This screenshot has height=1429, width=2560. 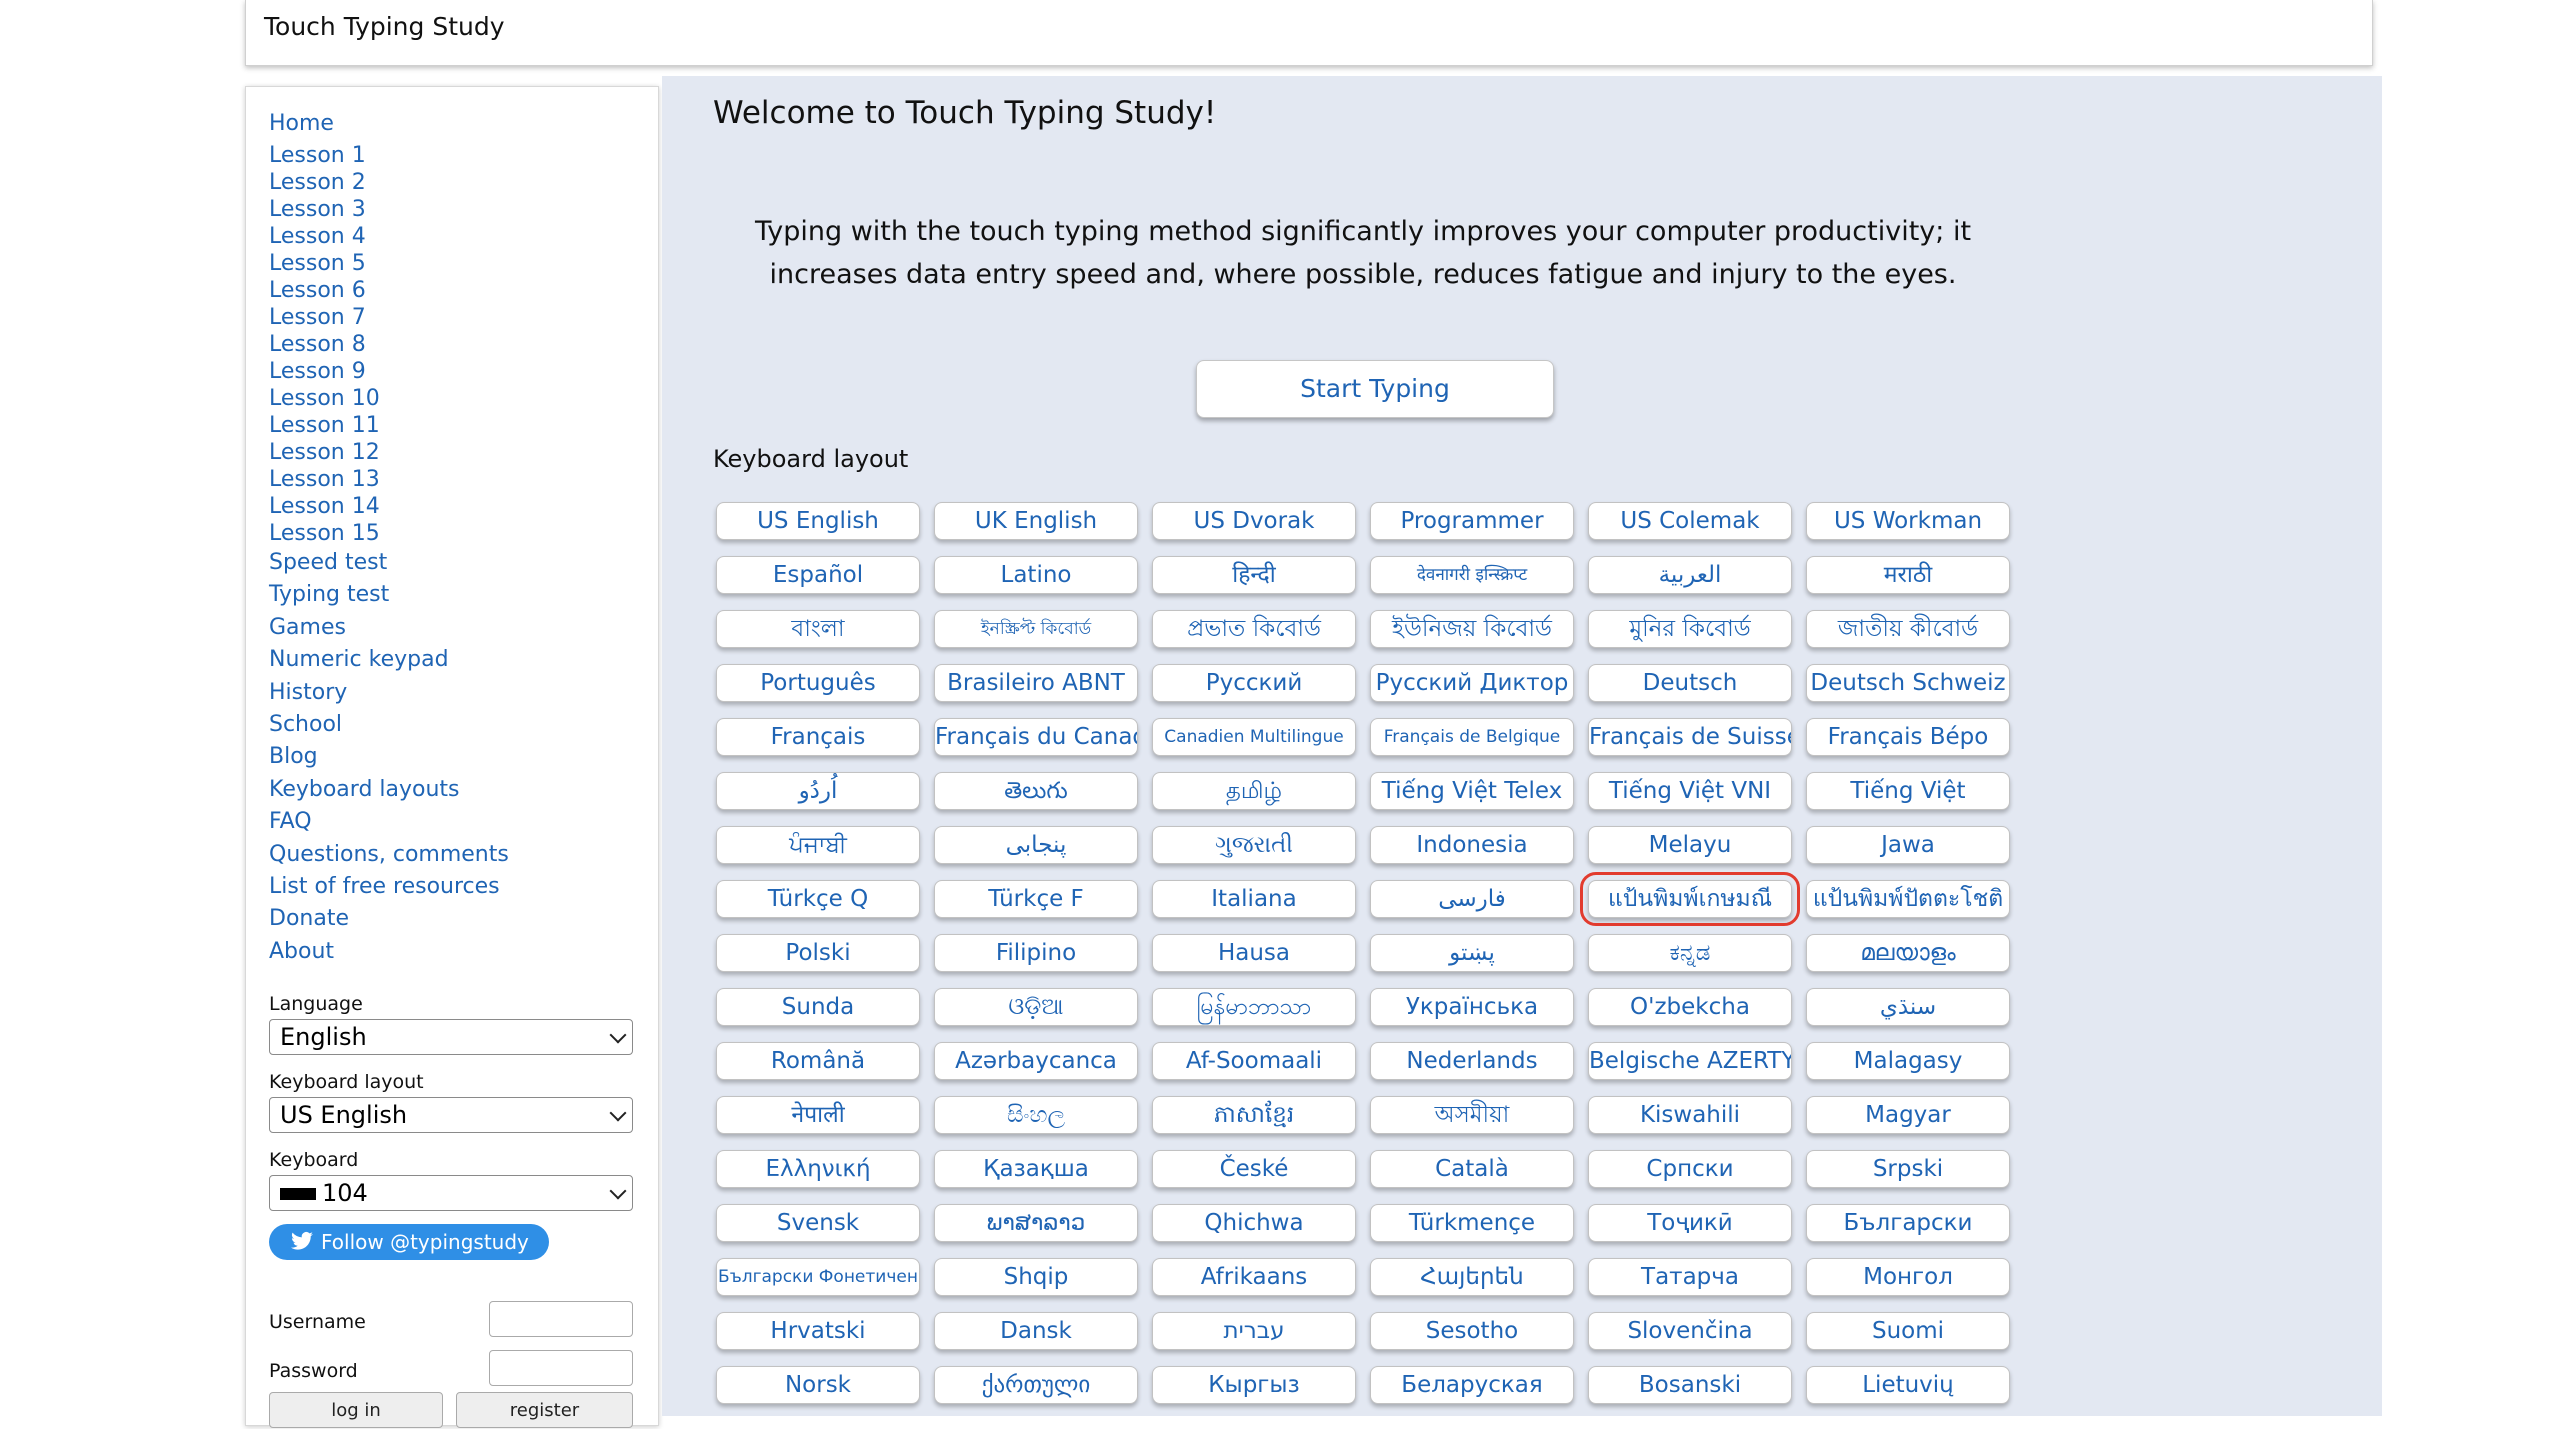 What do you see at coordinates (1908, 575) in the screenshot?
I see `layout-button: मराठी` at bounding box center [1908, 575].